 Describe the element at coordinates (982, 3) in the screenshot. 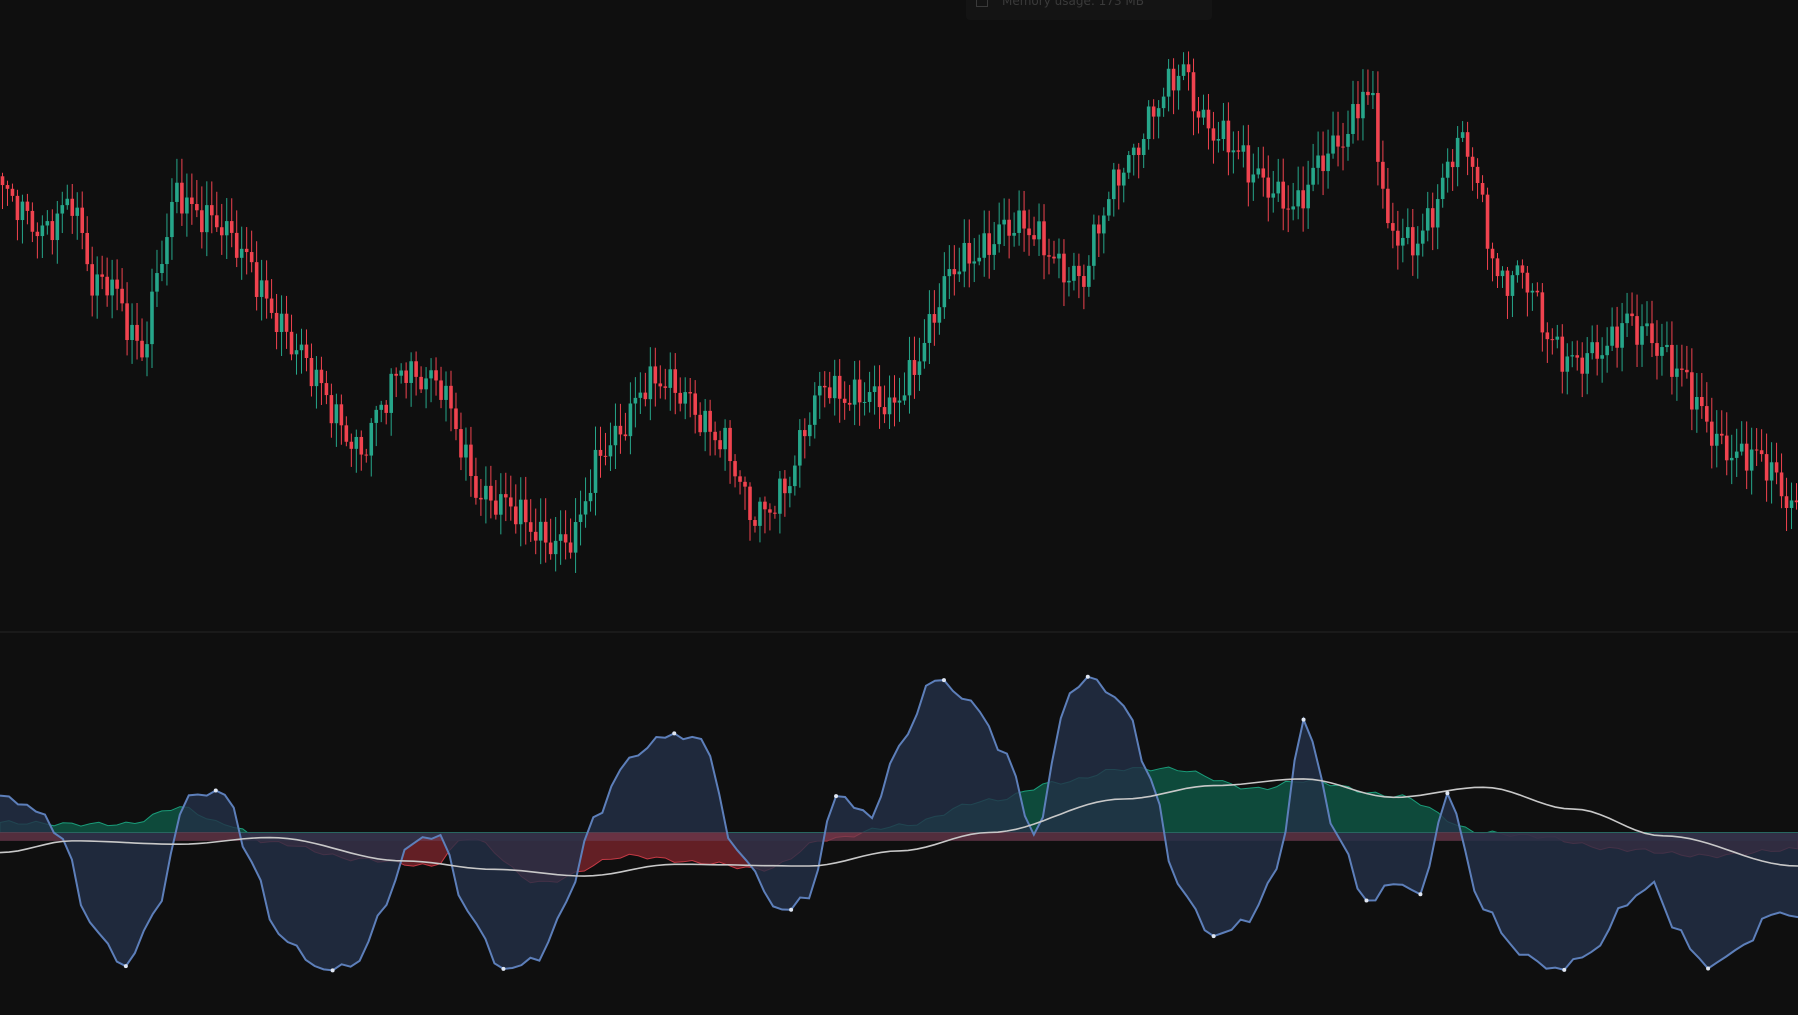

I see `chip-icon` at that location.